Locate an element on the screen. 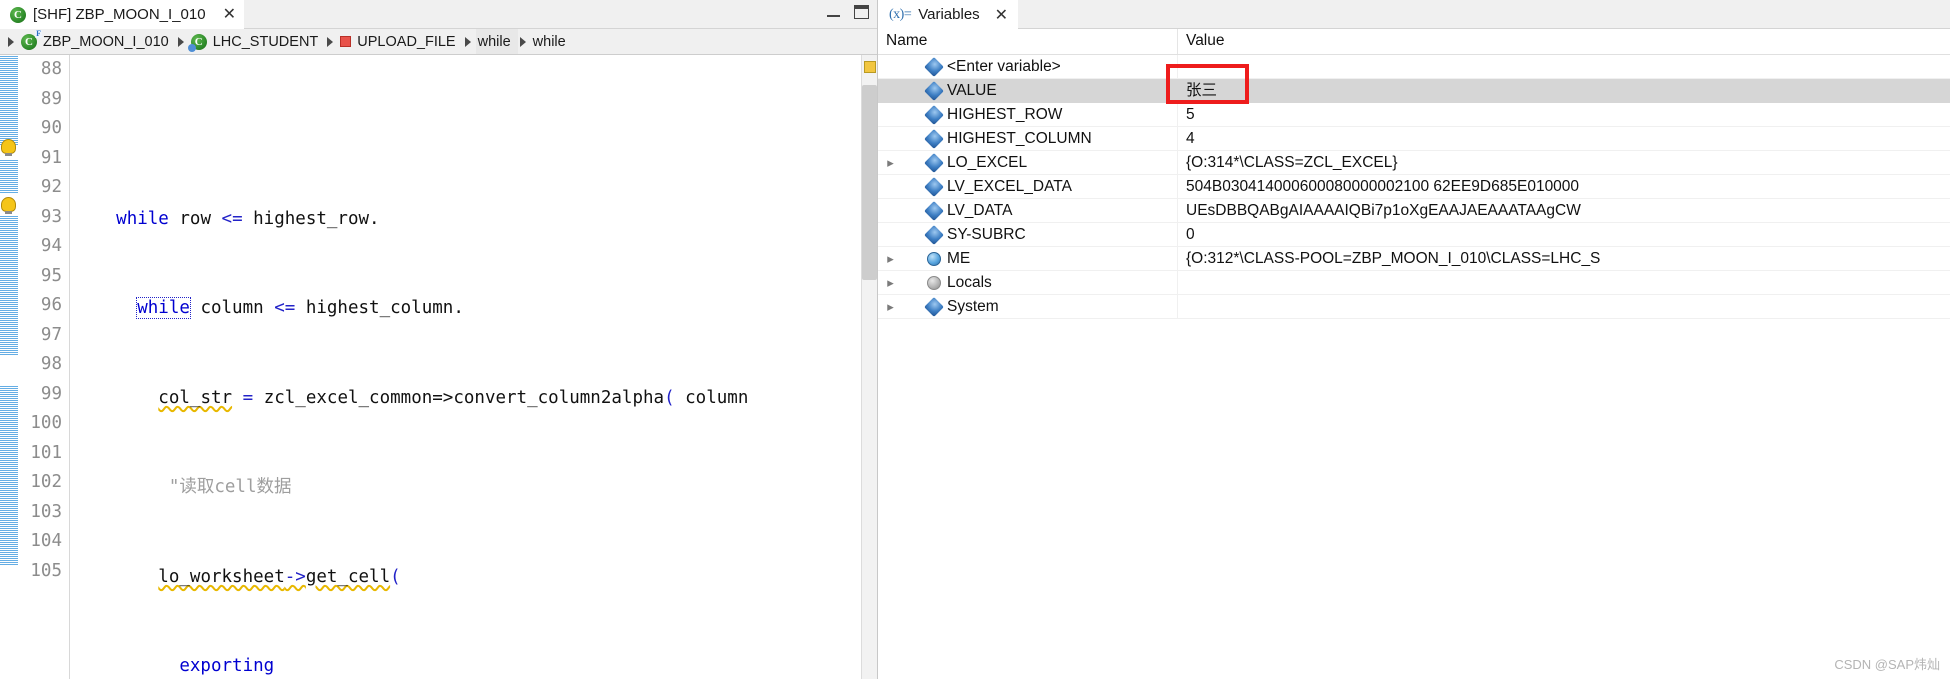 This screenshot has height=679, width=1950. token-text: highest_column. is located at coordinates (379, 308).